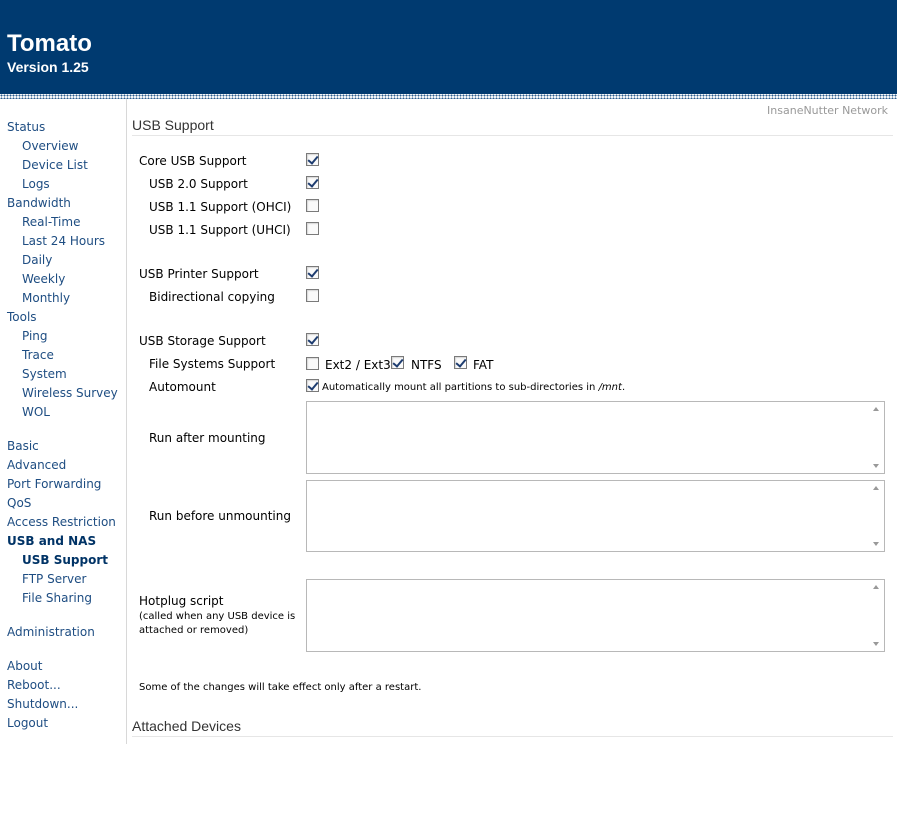 The height and width of the screenshot is (836, 897). I want to click on bidir-label: Bidirectional copying, so click(212, 297).